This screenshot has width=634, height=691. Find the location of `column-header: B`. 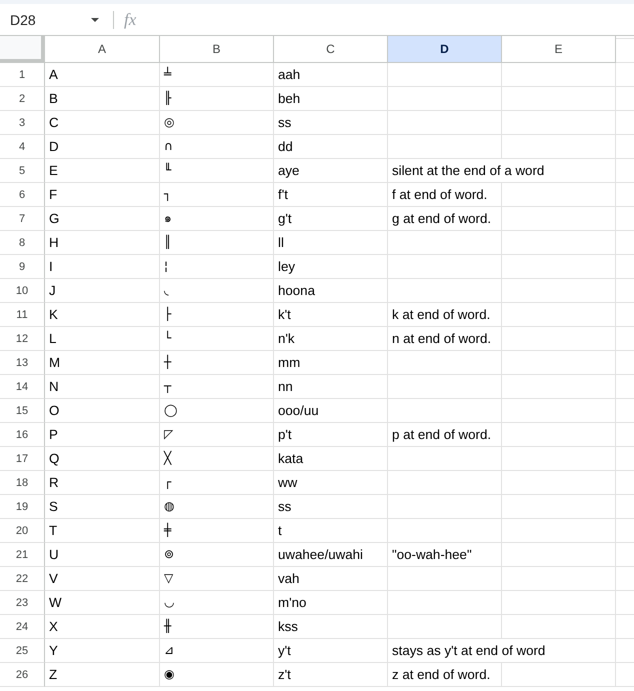

column-header: B is located at coordinates (217, 49).